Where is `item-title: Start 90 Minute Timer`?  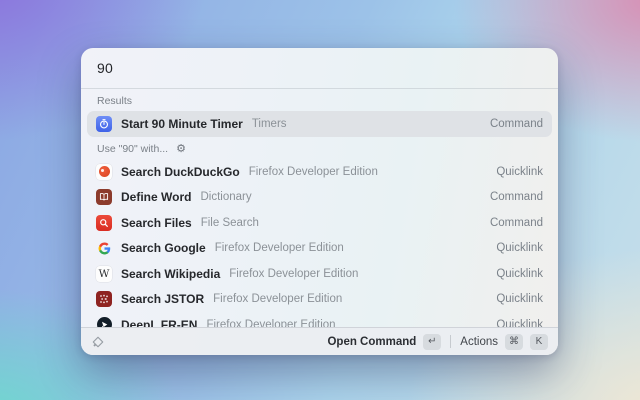 item-title: Start 90 Minute Timer is located at coordinates (182, 124).